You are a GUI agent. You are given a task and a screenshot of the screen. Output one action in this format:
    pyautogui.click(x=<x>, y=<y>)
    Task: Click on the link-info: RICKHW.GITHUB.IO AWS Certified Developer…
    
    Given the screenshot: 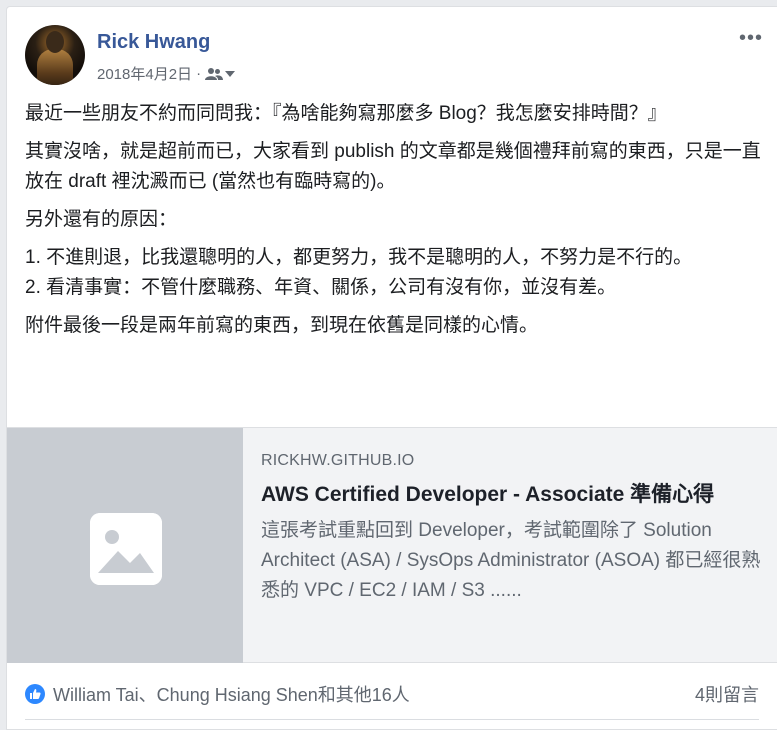 What is the action you would take?
    pyautogui.click(x=511, y=529)
    